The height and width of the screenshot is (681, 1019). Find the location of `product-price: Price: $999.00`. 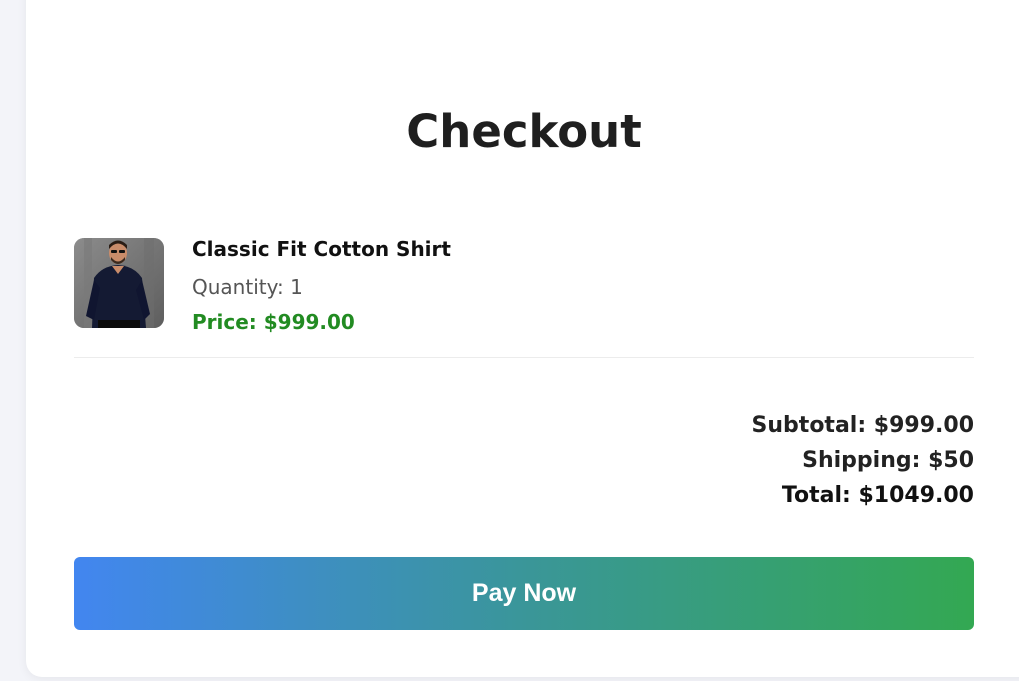

product-price: Price: $999.00 is located at coordinates (273, 322).